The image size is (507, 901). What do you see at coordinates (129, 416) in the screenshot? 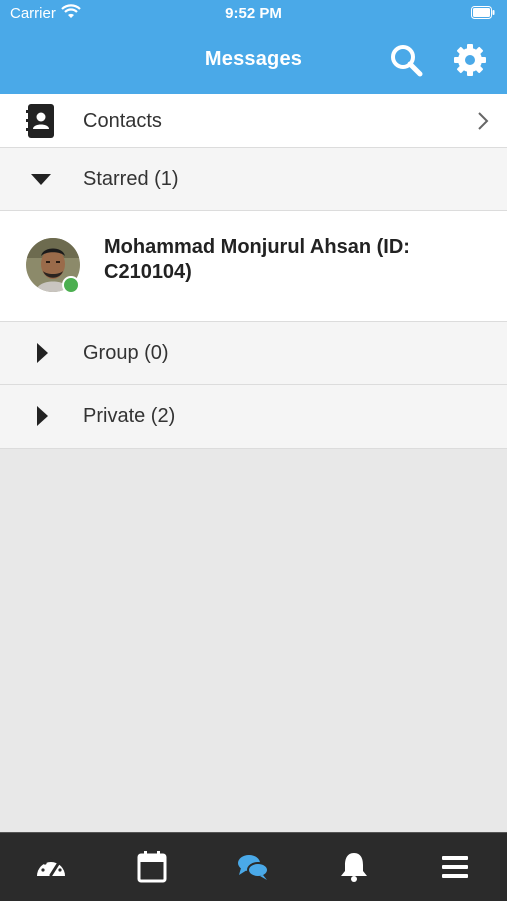
I see `private-label: Private (2)` at bounding box center [129, 416].